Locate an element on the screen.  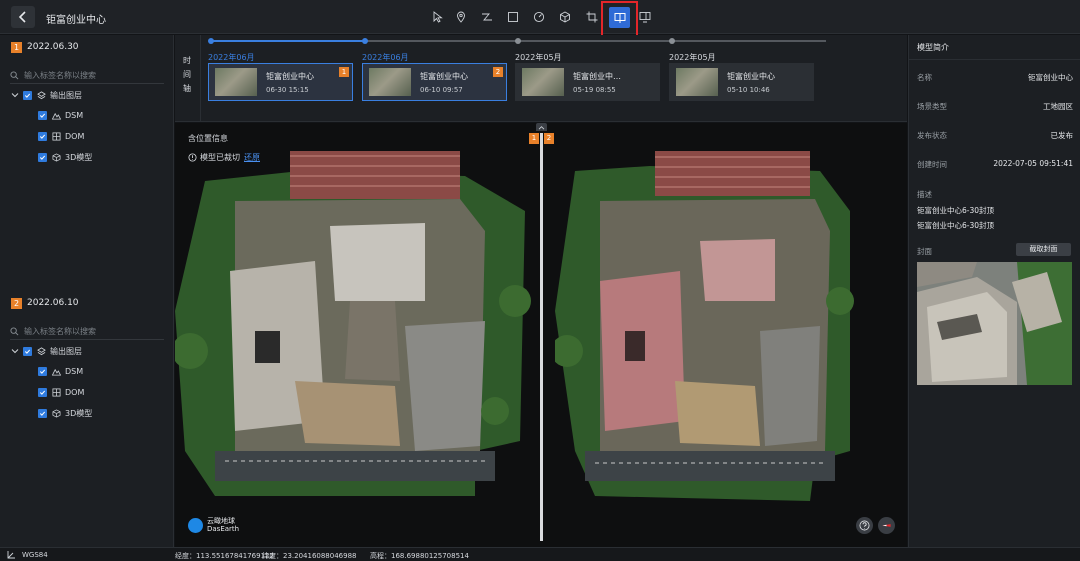
description-label: 描述 is located at coordinates (924, 194).